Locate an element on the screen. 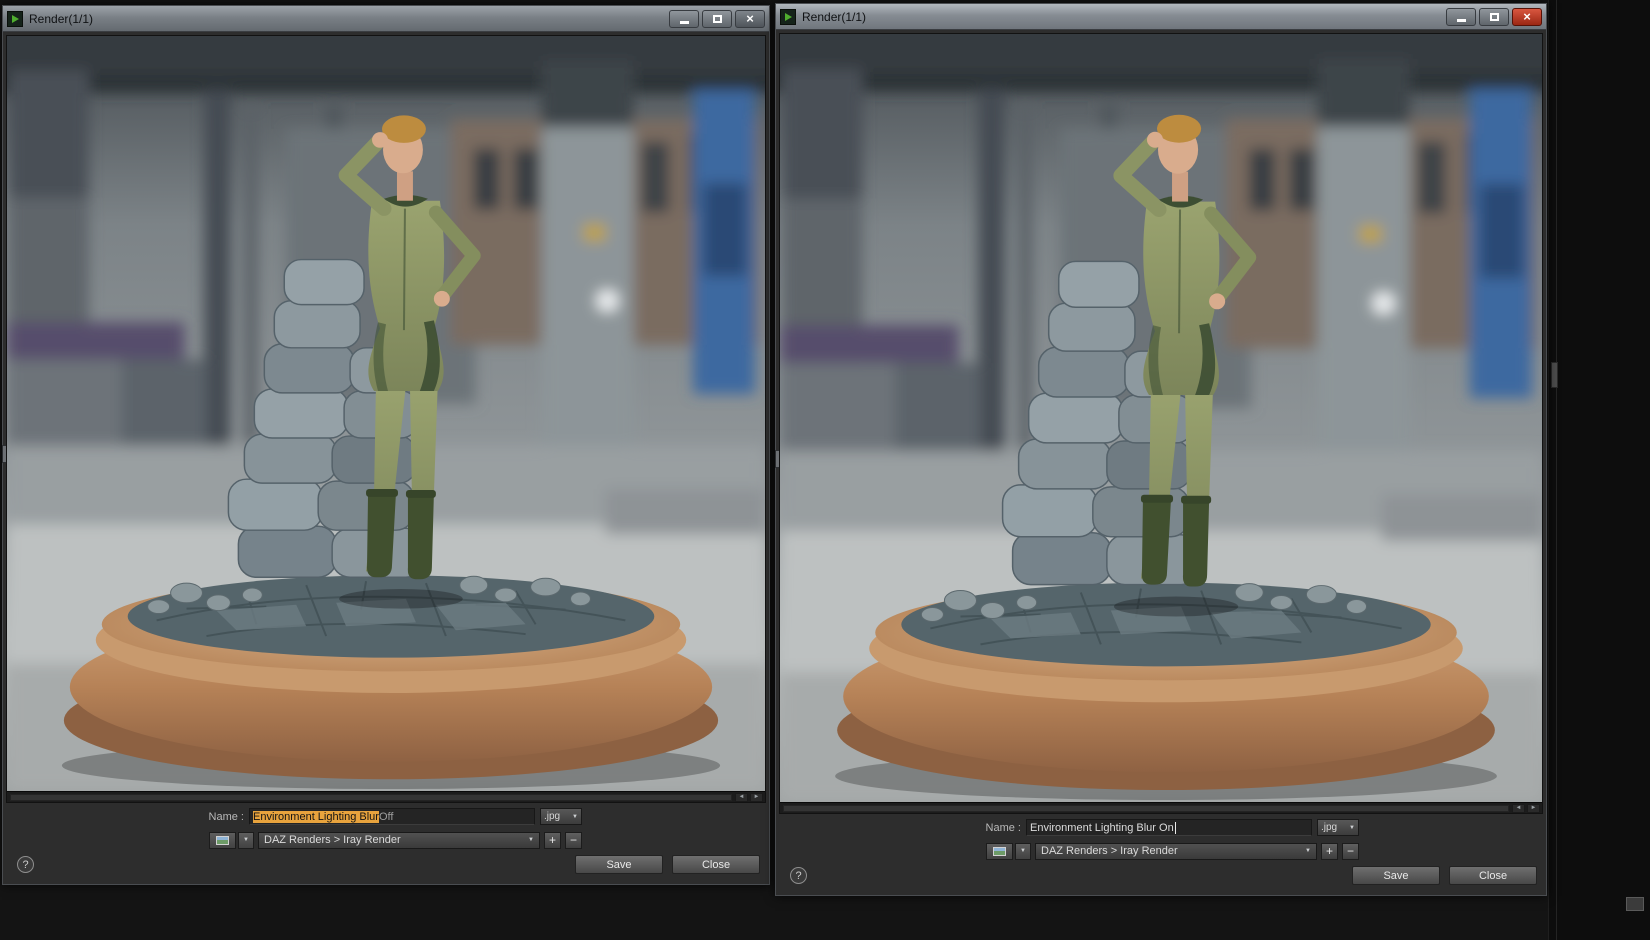 Image resolution: width=1650 pixels, height=940 pixels. vertical-scrollbar-track is located at coordinates (1556, 470).